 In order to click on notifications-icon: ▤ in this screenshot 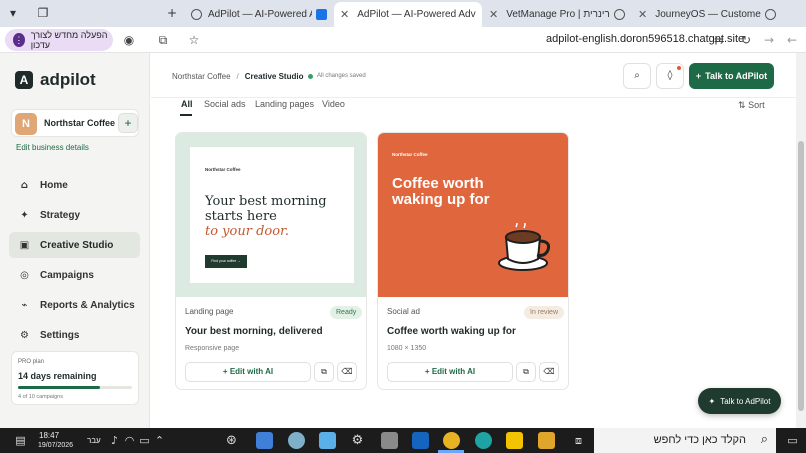, I will do `click(20, 440)`.